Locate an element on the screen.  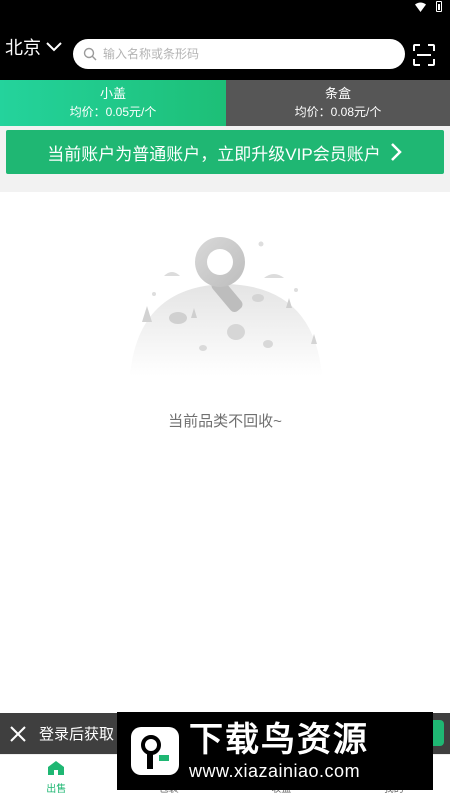
watermark-logo-icon is located at coordinates (155, 751).